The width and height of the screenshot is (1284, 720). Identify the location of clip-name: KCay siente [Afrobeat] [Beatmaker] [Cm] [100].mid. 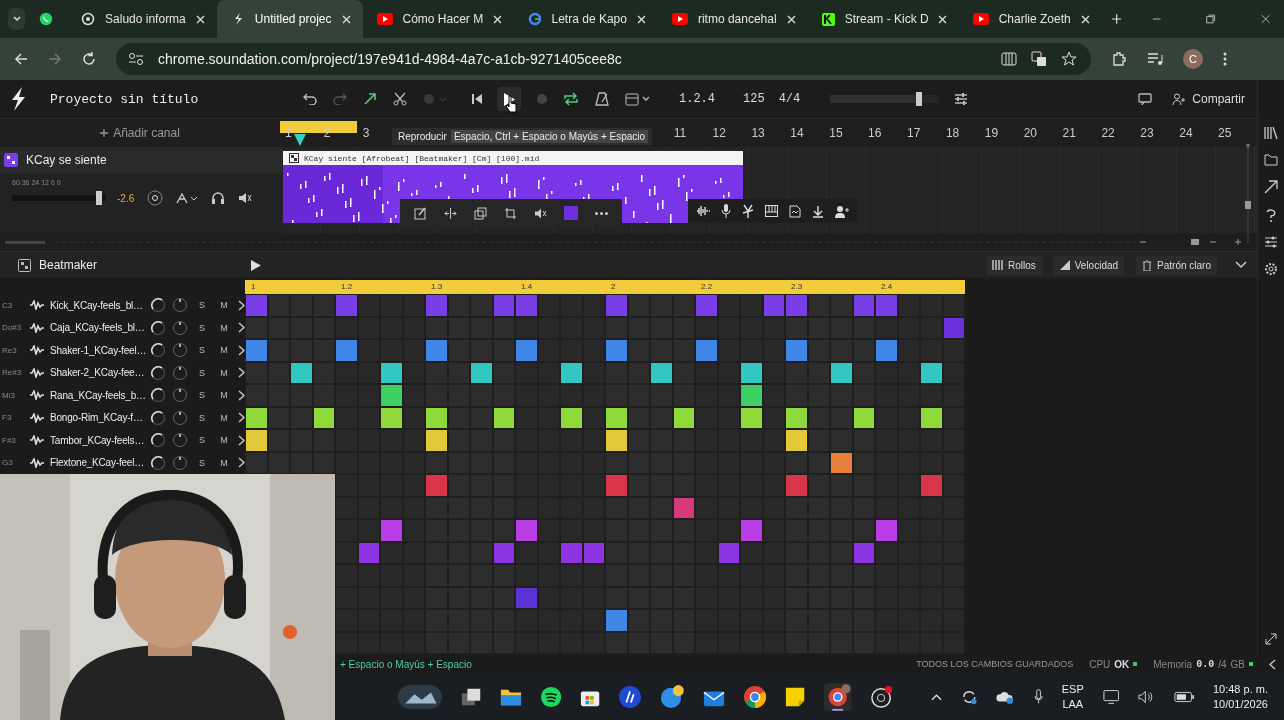
(422, 158).